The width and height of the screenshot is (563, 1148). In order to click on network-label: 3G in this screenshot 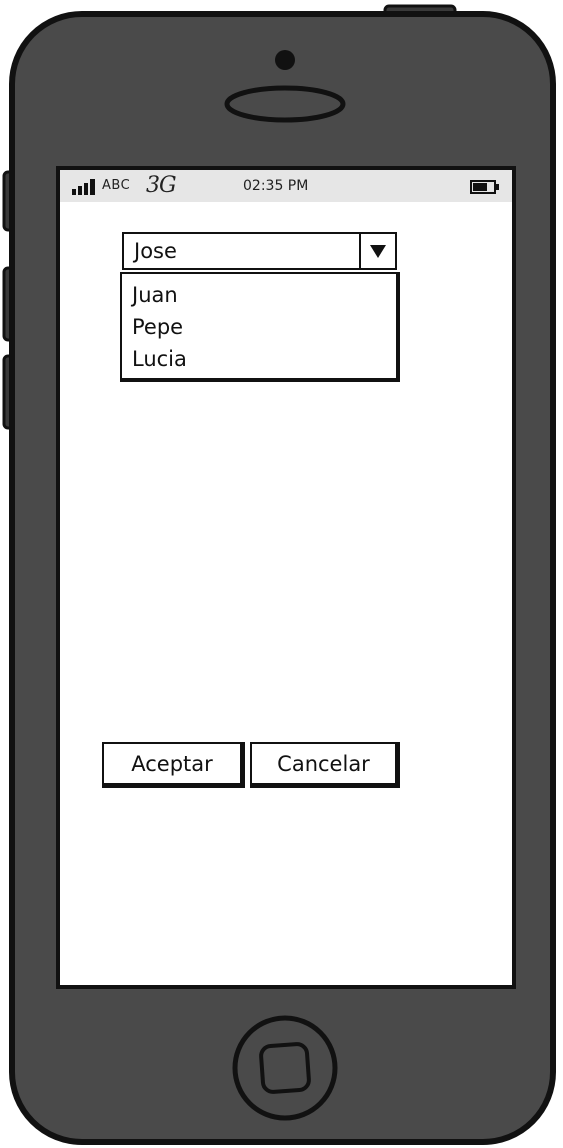, I will do `click(161, 185)`.